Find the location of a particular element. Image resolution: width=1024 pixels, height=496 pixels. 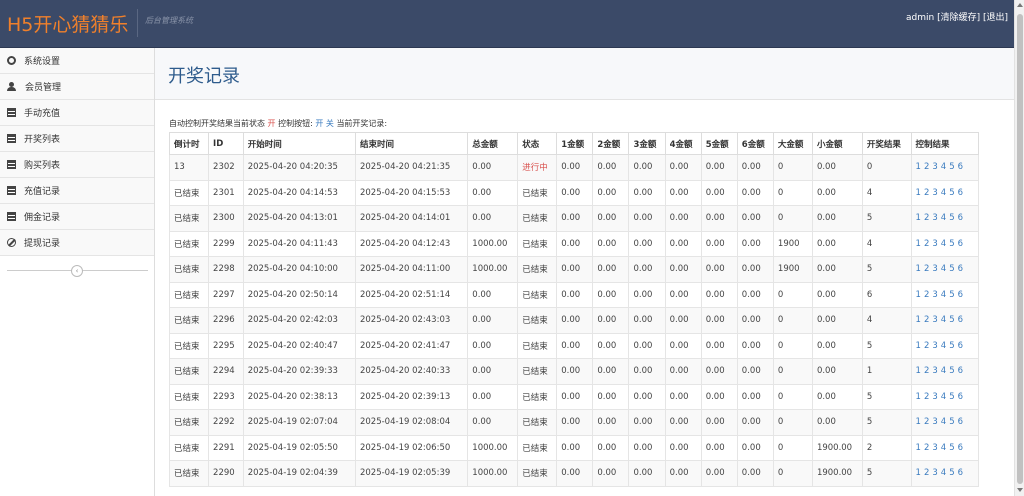

sidebar-item: 充值记录 is located at coordinates (77, 191).